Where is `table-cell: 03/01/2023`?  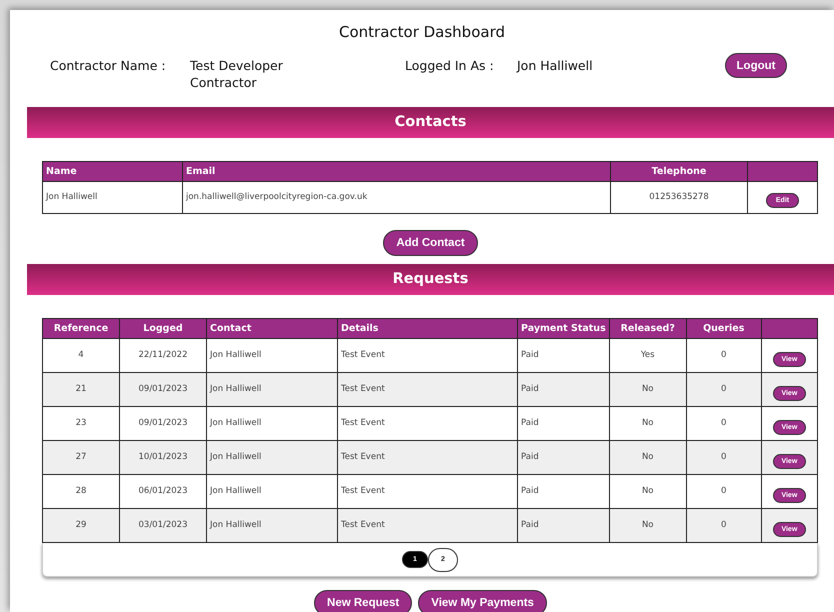
table-cell: 03/01/2023 is located at coordinates (163, 525).